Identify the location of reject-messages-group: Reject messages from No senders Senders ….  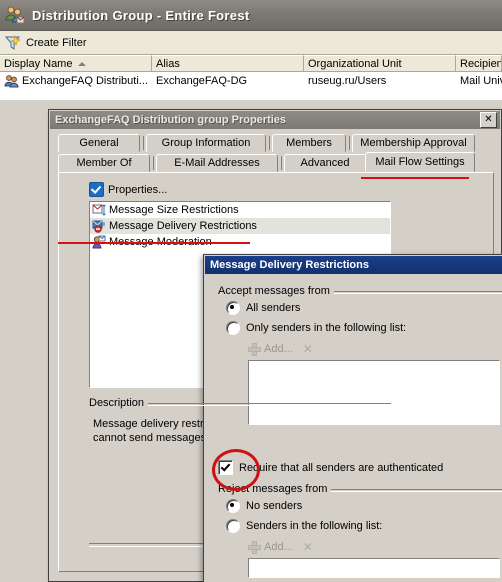
(360, 530).